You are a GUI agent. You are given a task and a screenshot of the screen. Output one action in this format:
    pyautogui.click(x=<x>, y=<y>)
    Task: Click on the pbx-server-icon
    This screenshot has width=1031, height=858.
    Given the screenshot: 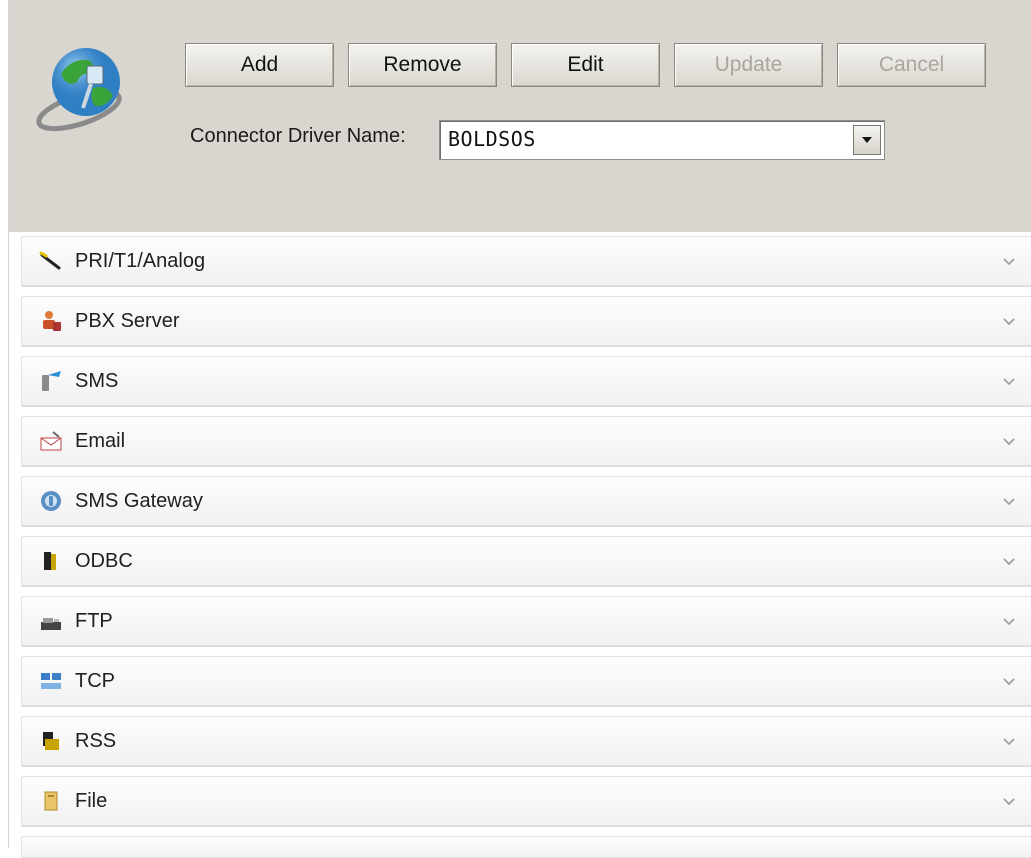 What is the action you would take?
    pyautogui.click(x=52, y=321)
    